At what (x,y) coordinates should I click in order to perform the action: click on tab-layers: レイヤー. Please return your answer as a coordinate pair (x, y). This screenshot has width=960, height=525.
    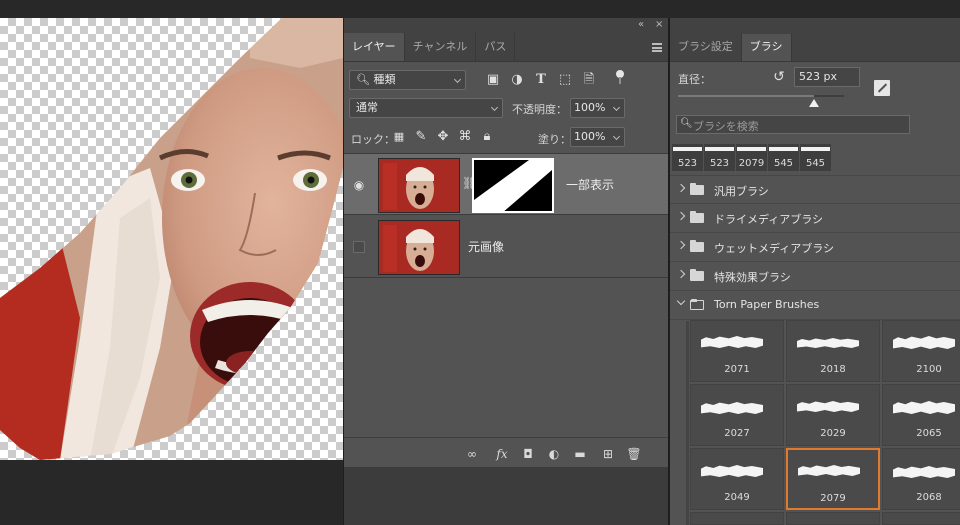
    Looking at the image, I should click on (374, 47).